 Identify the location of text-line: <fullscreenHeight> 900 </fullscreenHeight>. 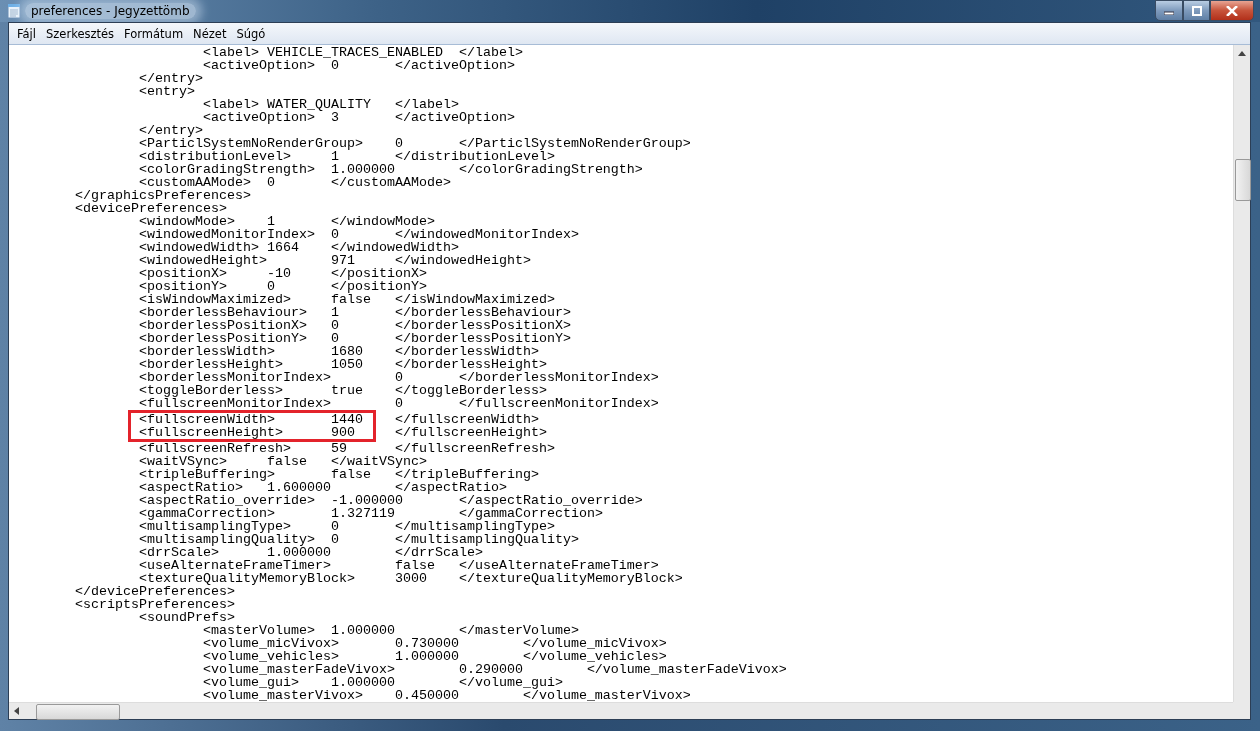
(343, 432).